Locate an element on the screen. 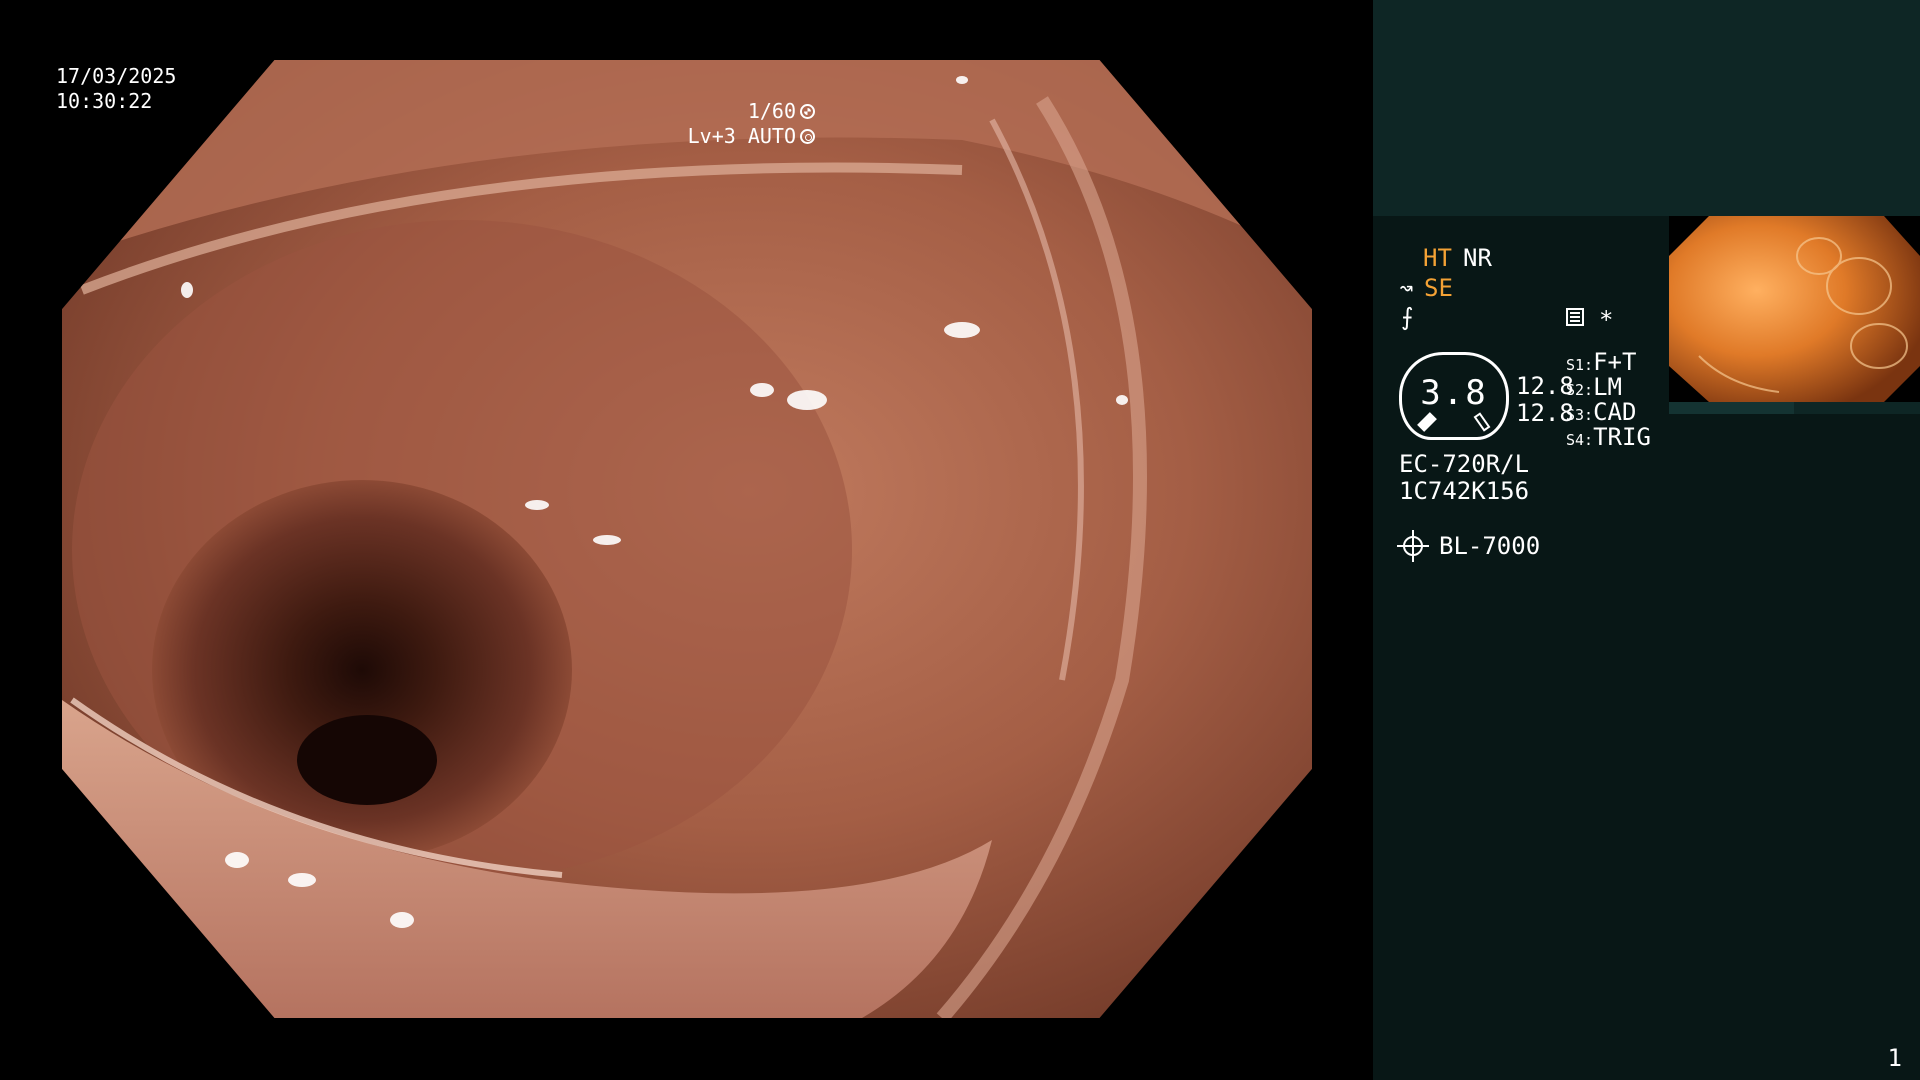 The width and height of the screenshot is (1920, 1080). switch-s2-label: LM is located at coordinates (1607, 387).